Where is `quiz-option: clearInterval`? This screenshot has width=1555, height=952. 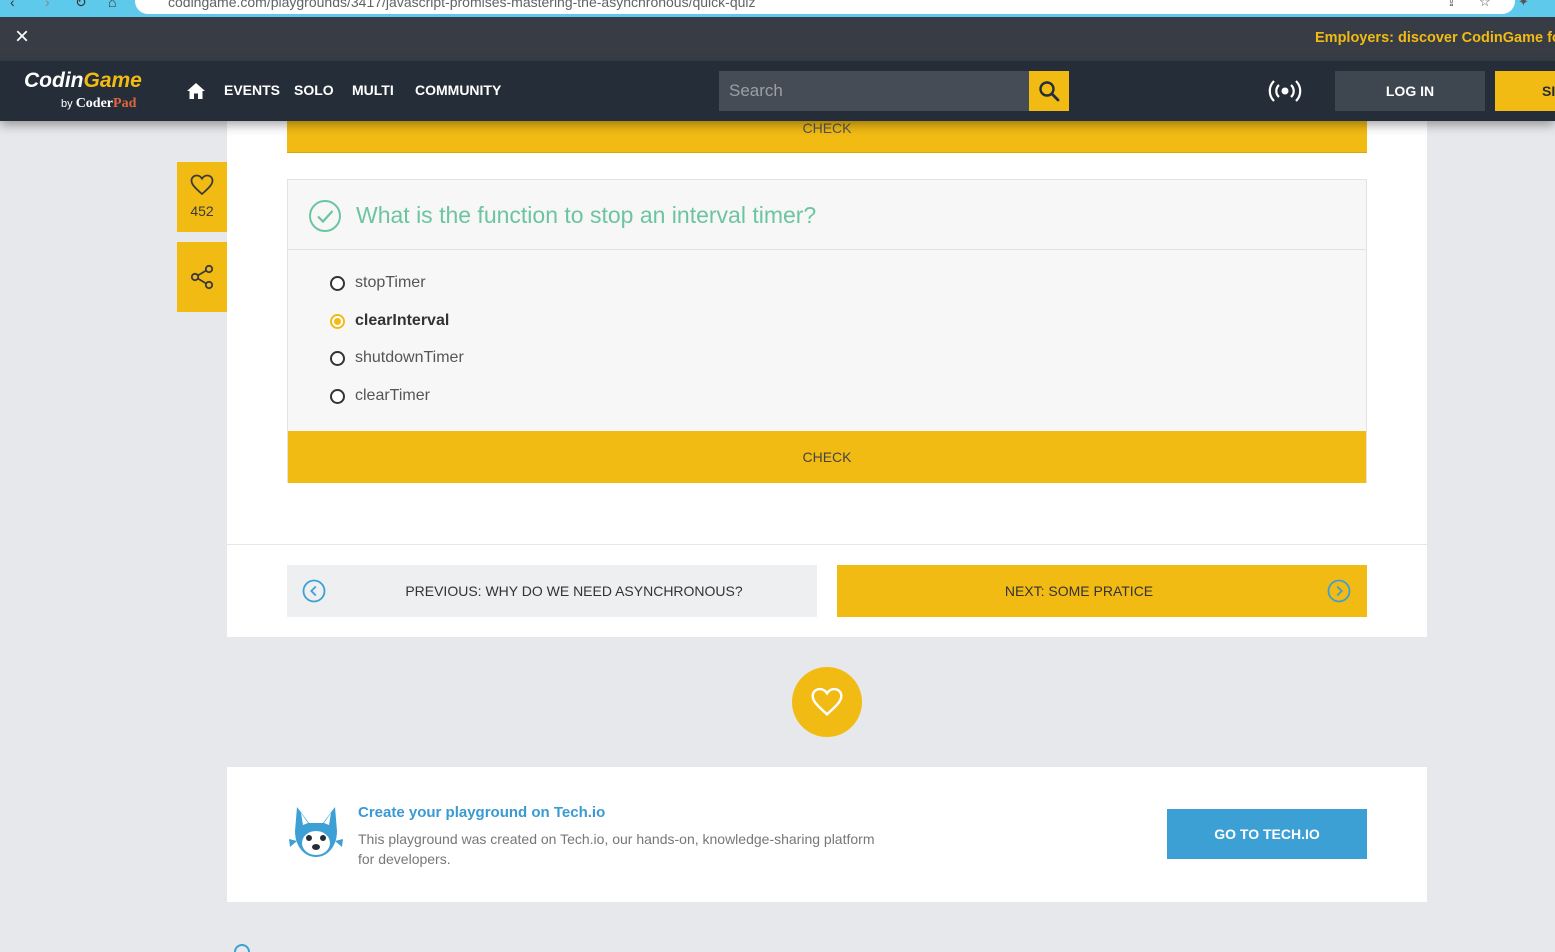
quiz-option: clearInterval is located at coordinates (389, 321).